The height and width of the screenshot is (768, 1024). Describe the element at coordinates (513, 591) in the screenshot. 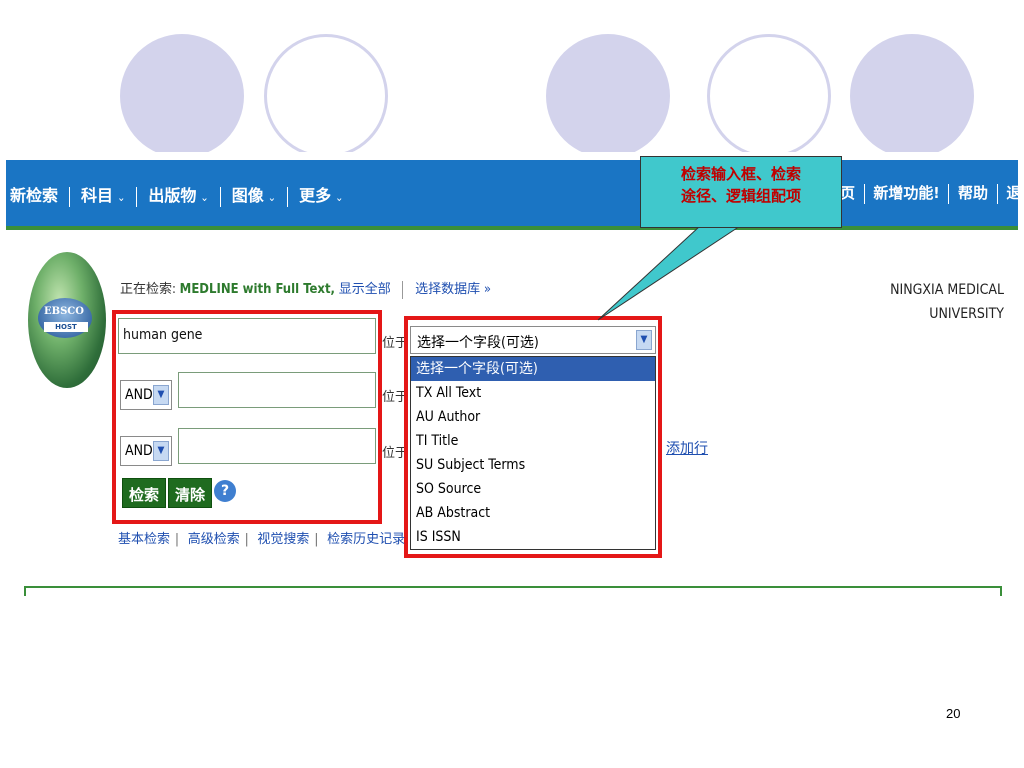

I see `results-panel` at that location.